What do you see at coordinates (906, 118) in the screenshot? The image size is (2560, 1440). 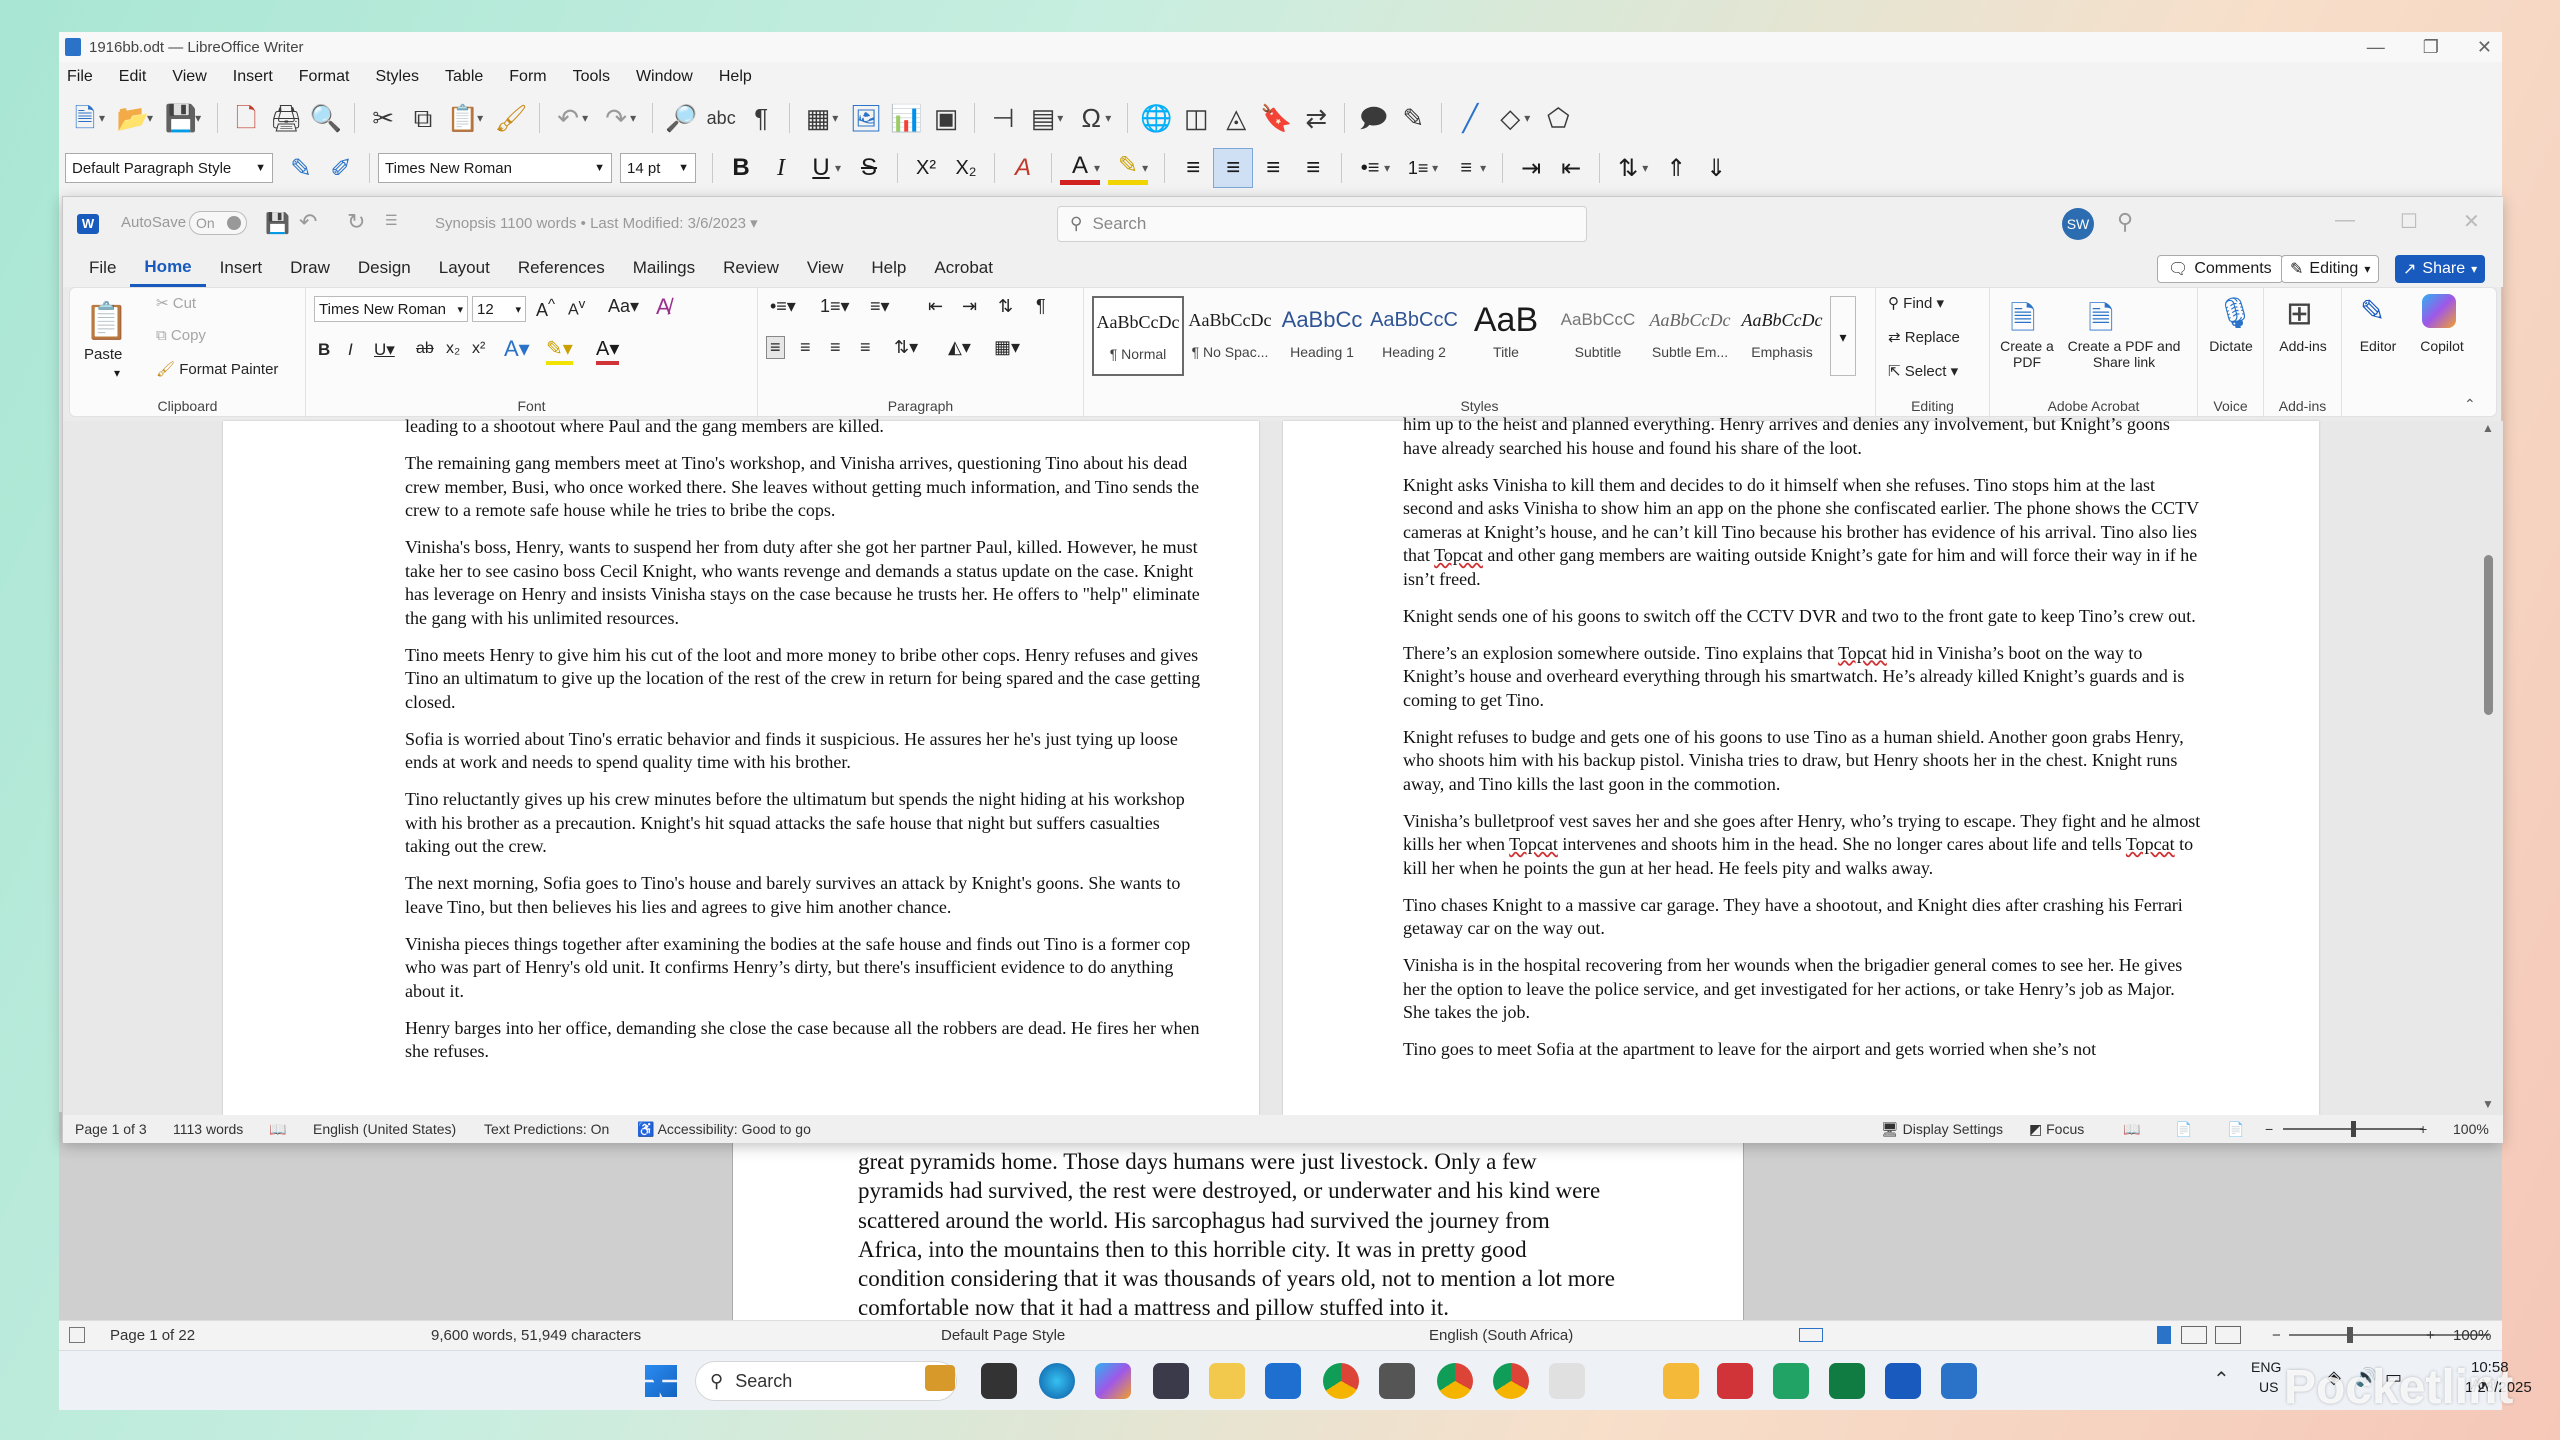 I see `insert-chart-icon: 📊` at bounding box center [906, 118].